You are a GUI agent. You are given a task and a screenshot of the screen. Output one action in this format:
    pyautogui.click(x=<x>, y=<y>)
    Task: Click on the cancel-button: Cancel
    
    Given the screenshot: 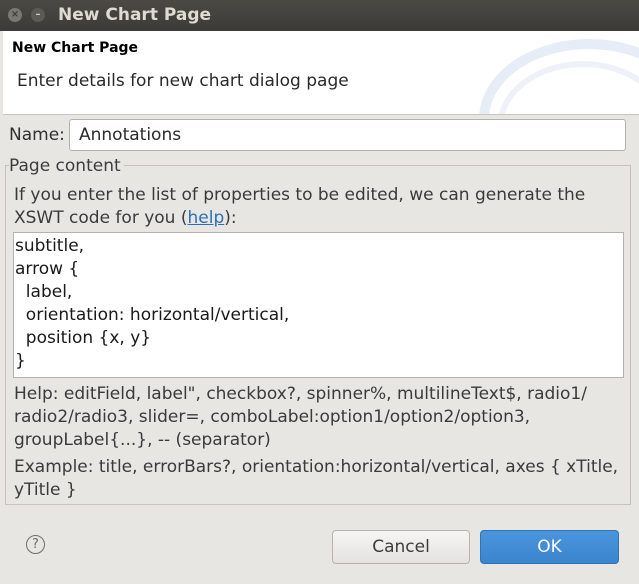 What is the action you would take?
    pyautogui.click(x=401, y=547)
    